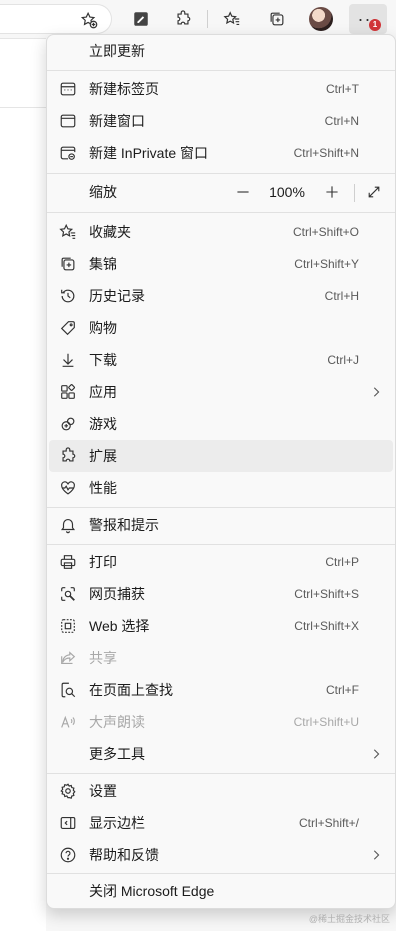 The width and height of the screenshot is (396, 931). Describe the element at coordinates (117, 594) in the screenshot. I see `menu-item-label: 网页捕获` at that location.